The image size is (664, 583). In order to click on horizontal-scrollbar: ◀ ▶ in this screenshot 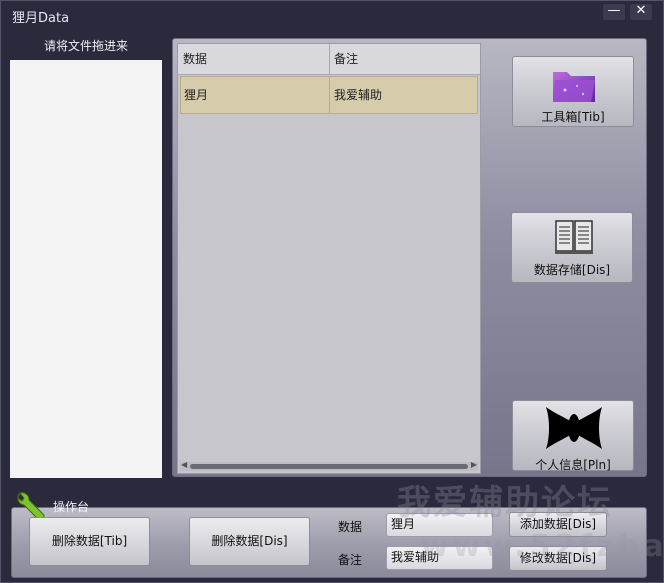, I will do `click(329, 465)`.